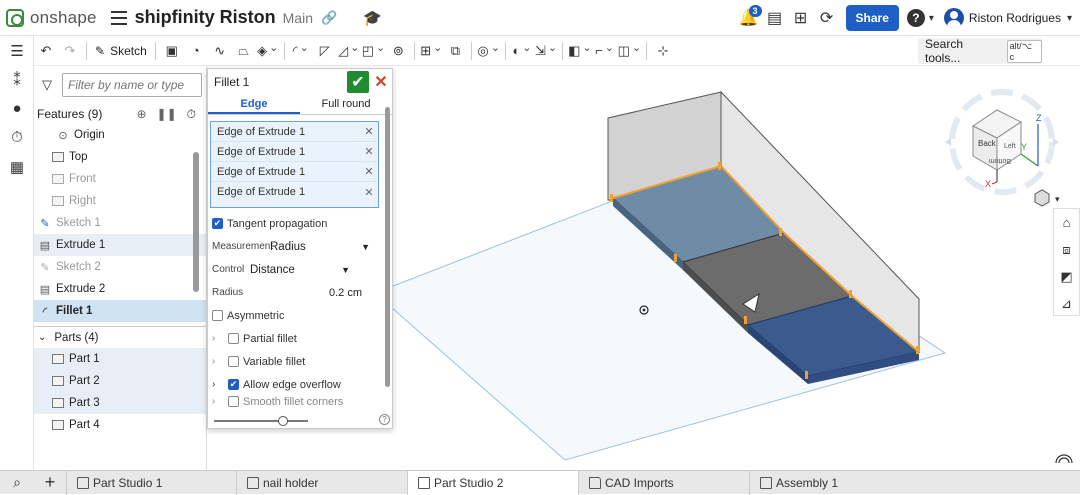  What do you see at coordinates (431, 51) in the screenshot?
I see `pattern-icon: ⊞` at bounding box center [431, 51].